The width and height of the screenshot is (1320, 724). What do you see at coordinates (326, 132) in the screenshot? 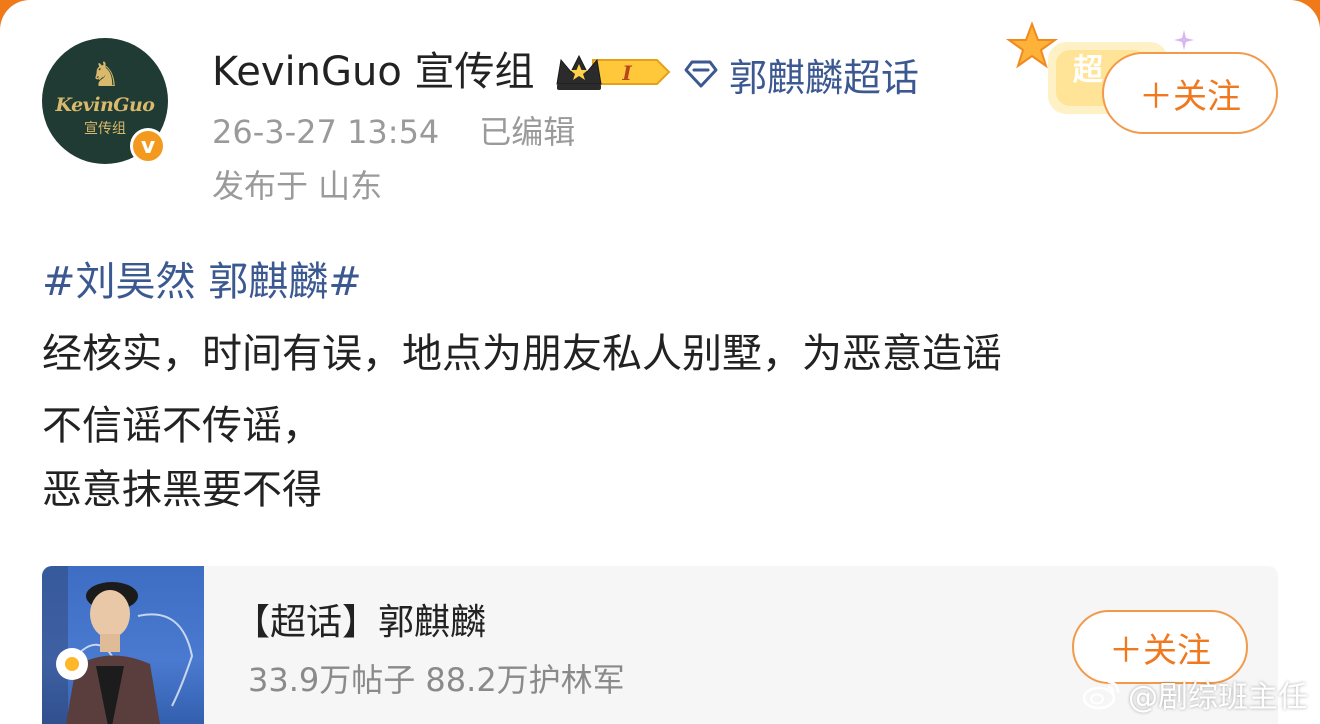
I see `post-timestamp: 26-3-27 13:54` at bounding box center [326, 132].